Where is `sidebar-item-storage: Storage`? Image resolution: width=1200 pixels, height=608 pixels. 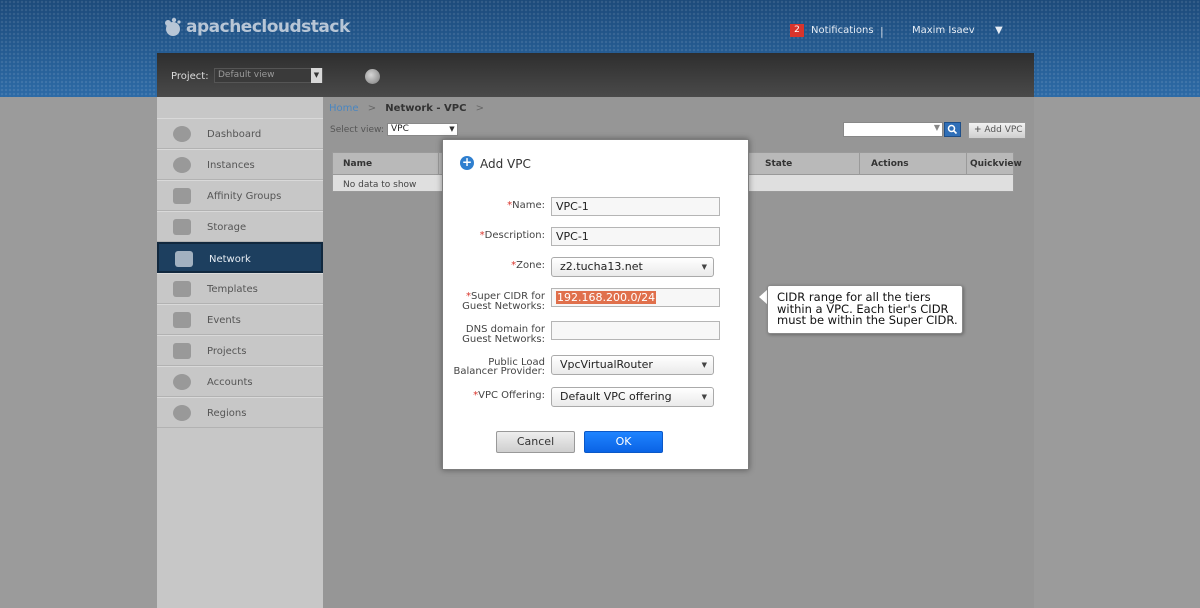 sidebar-item-storage: Storage is located at coordinates (240, 226).